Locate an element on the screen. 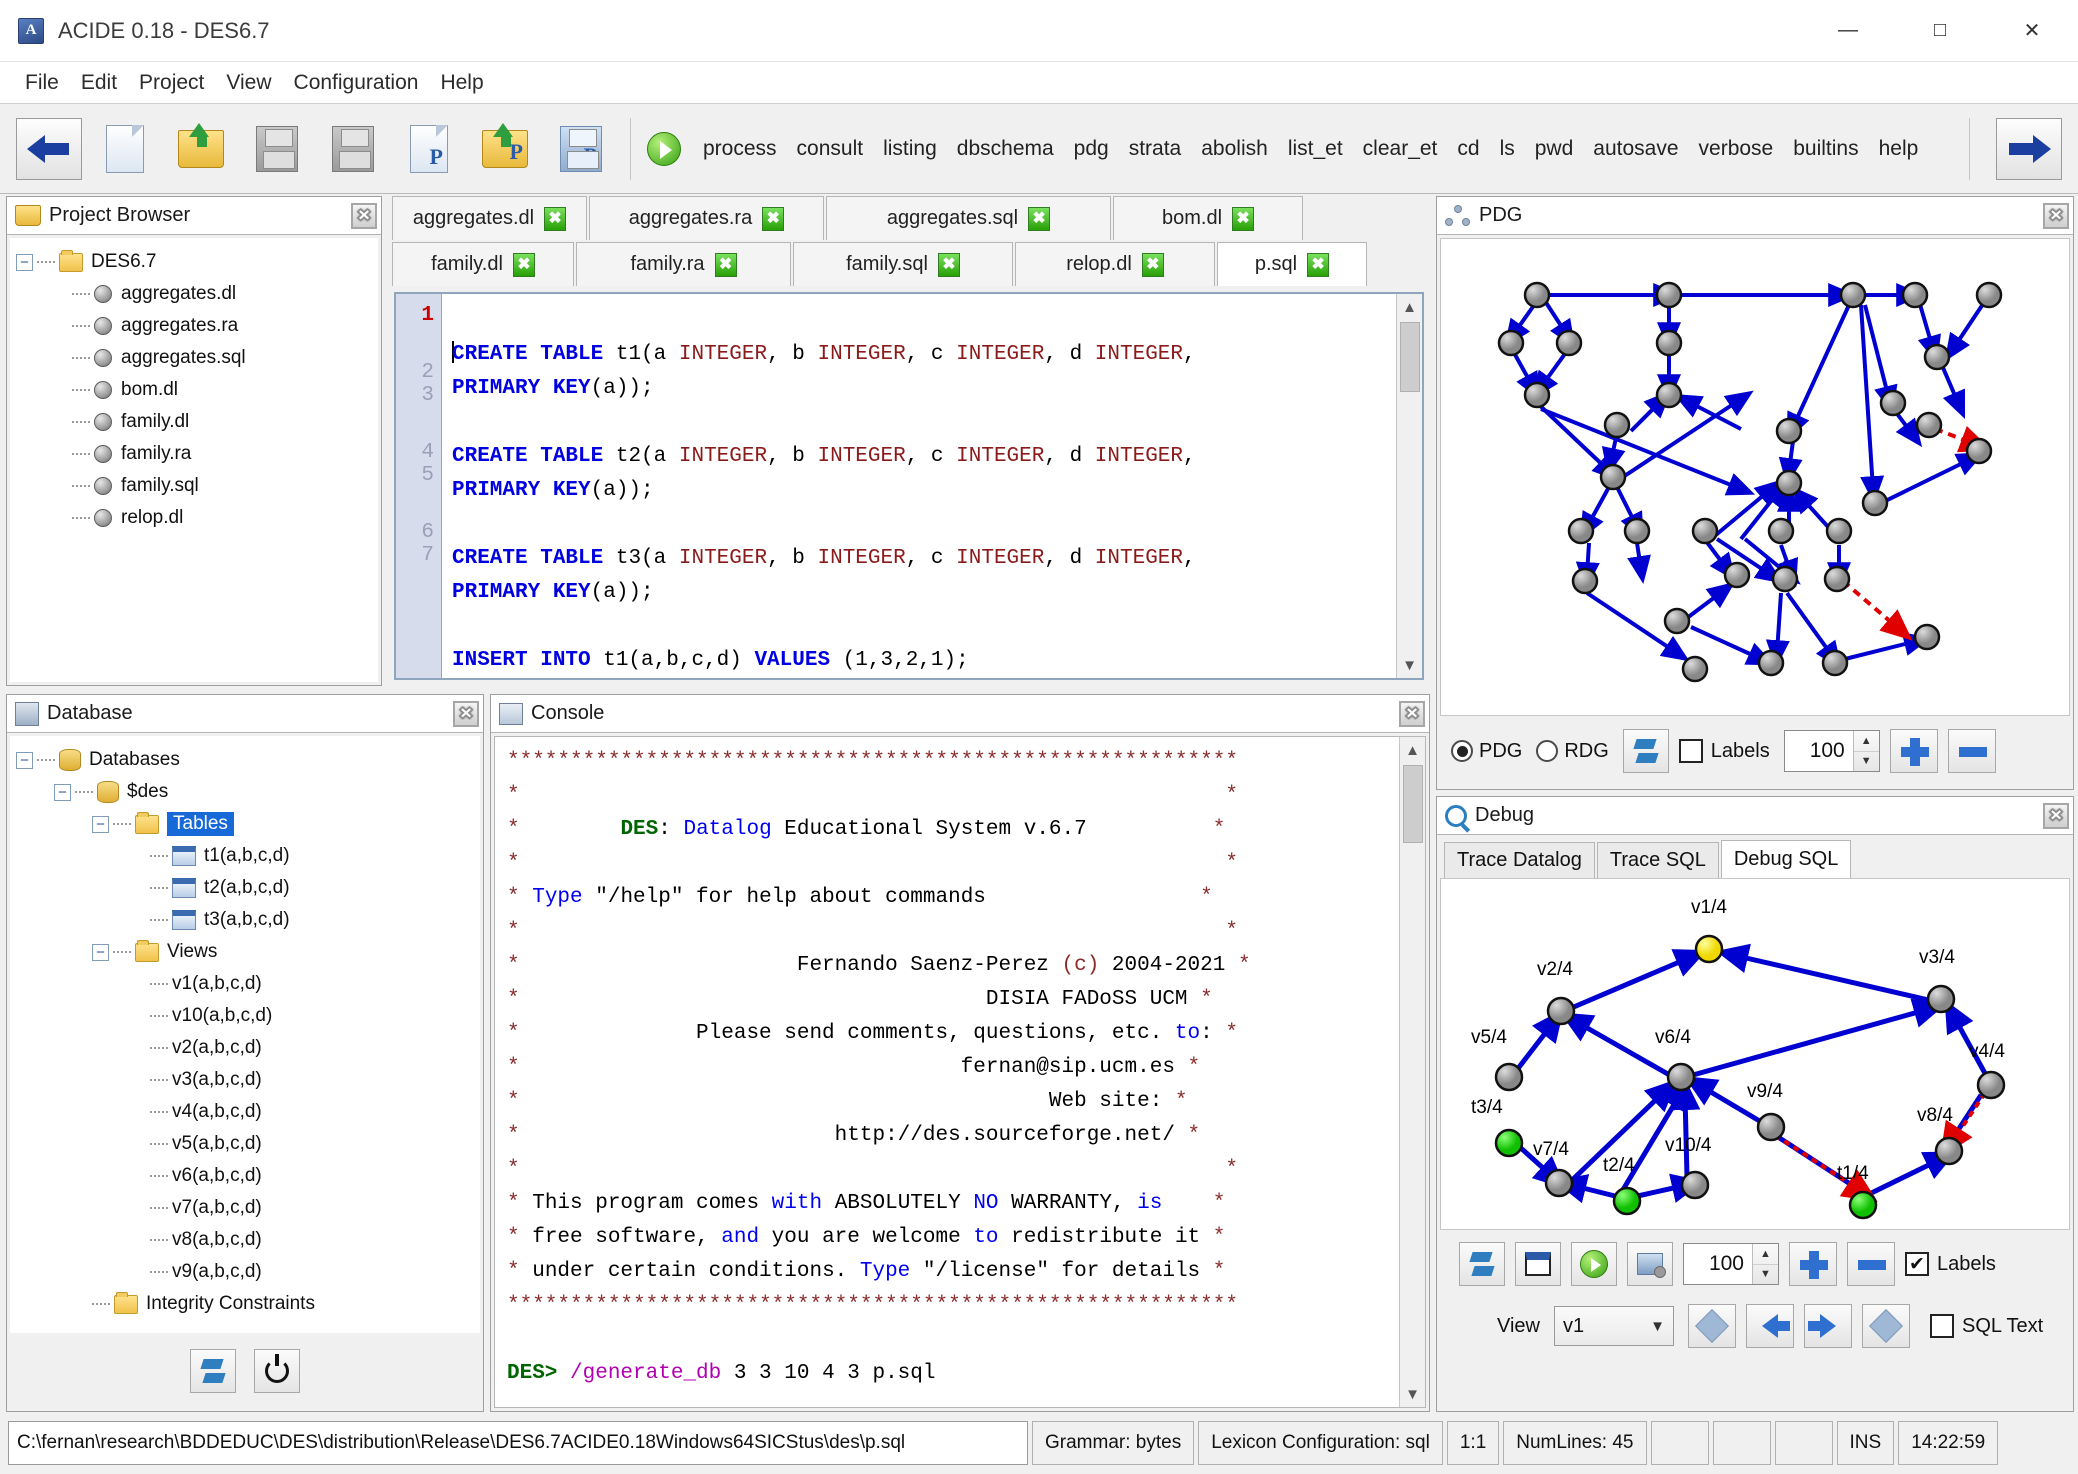 The width and height of the screenshot is (2078, 1474). list-item: v9(a,b,c,d) is located at coordinates (245, 1272).